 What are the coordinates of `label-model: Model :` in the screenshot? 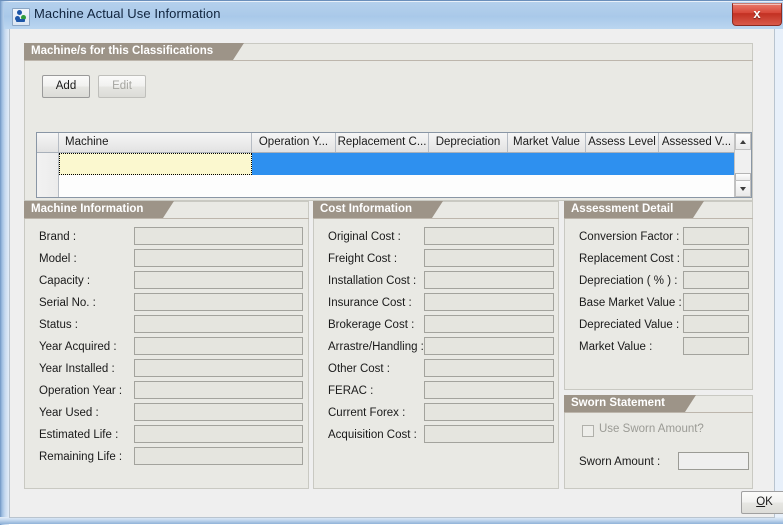 It's located at (58, 259).